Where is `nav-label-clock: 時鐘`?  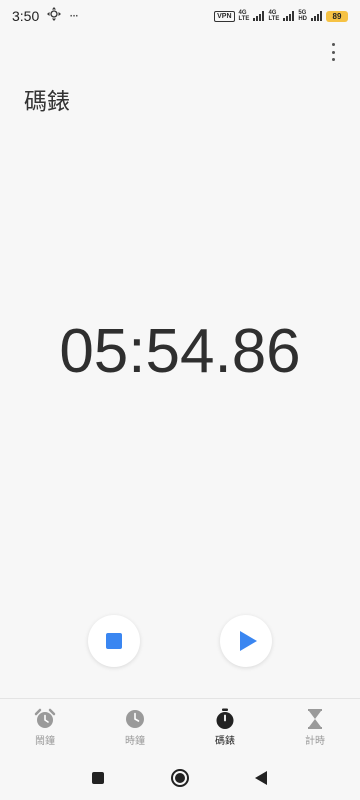
nav-label-clock: 時鐘 is located at coordinates (135, 741).